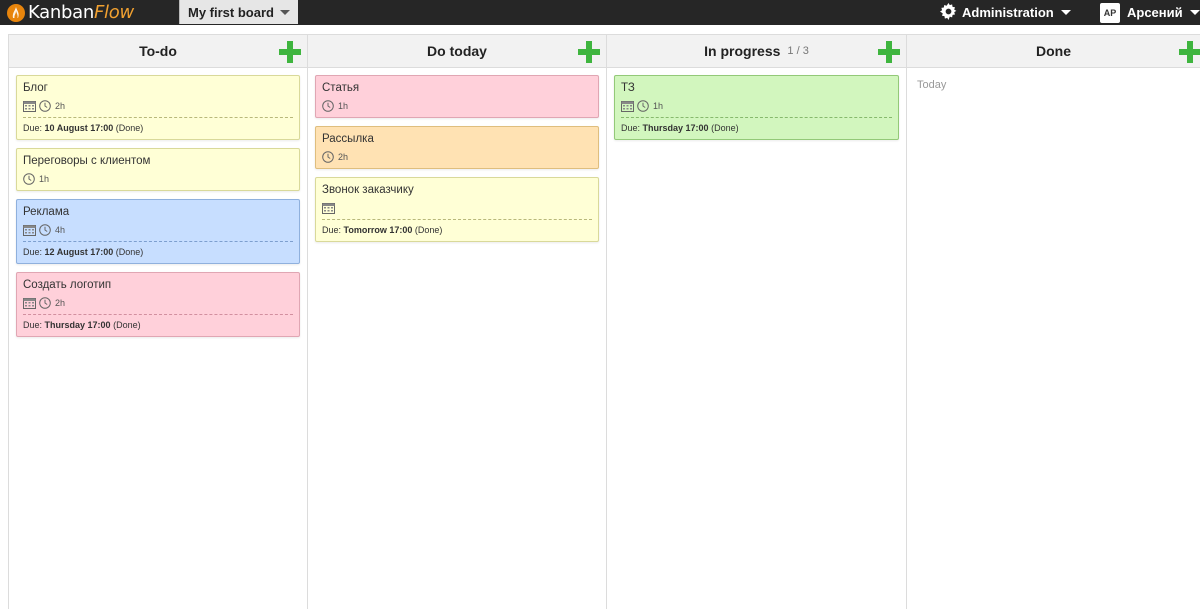  I want to click on column-header: To-do, so click(158, 51).